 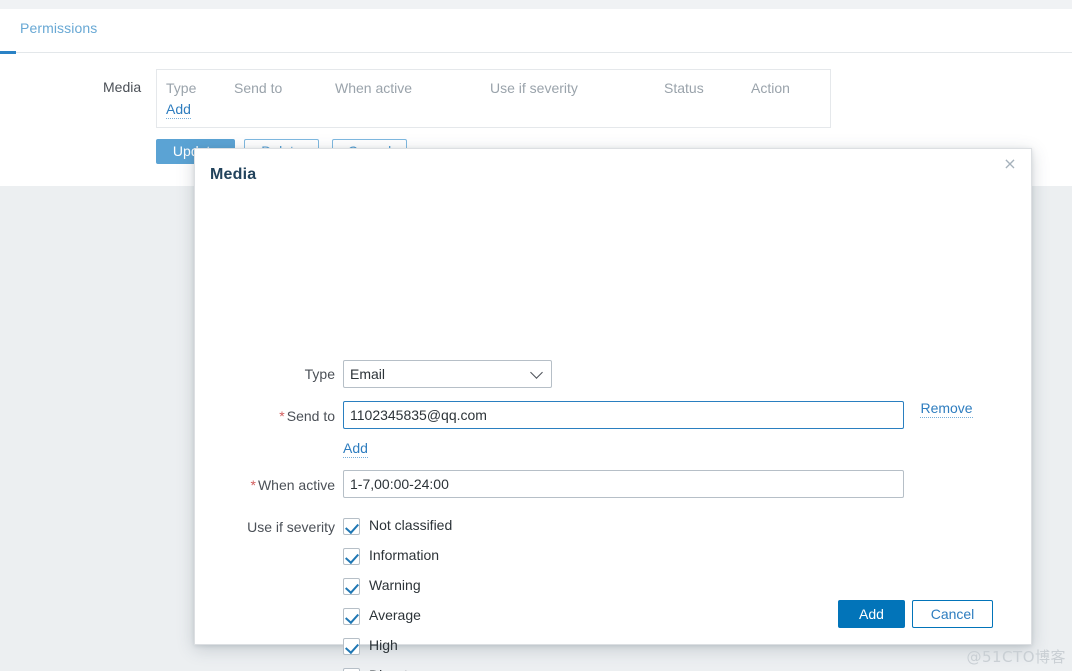 I want to click on send-to-input, so click(x=623, y=415).